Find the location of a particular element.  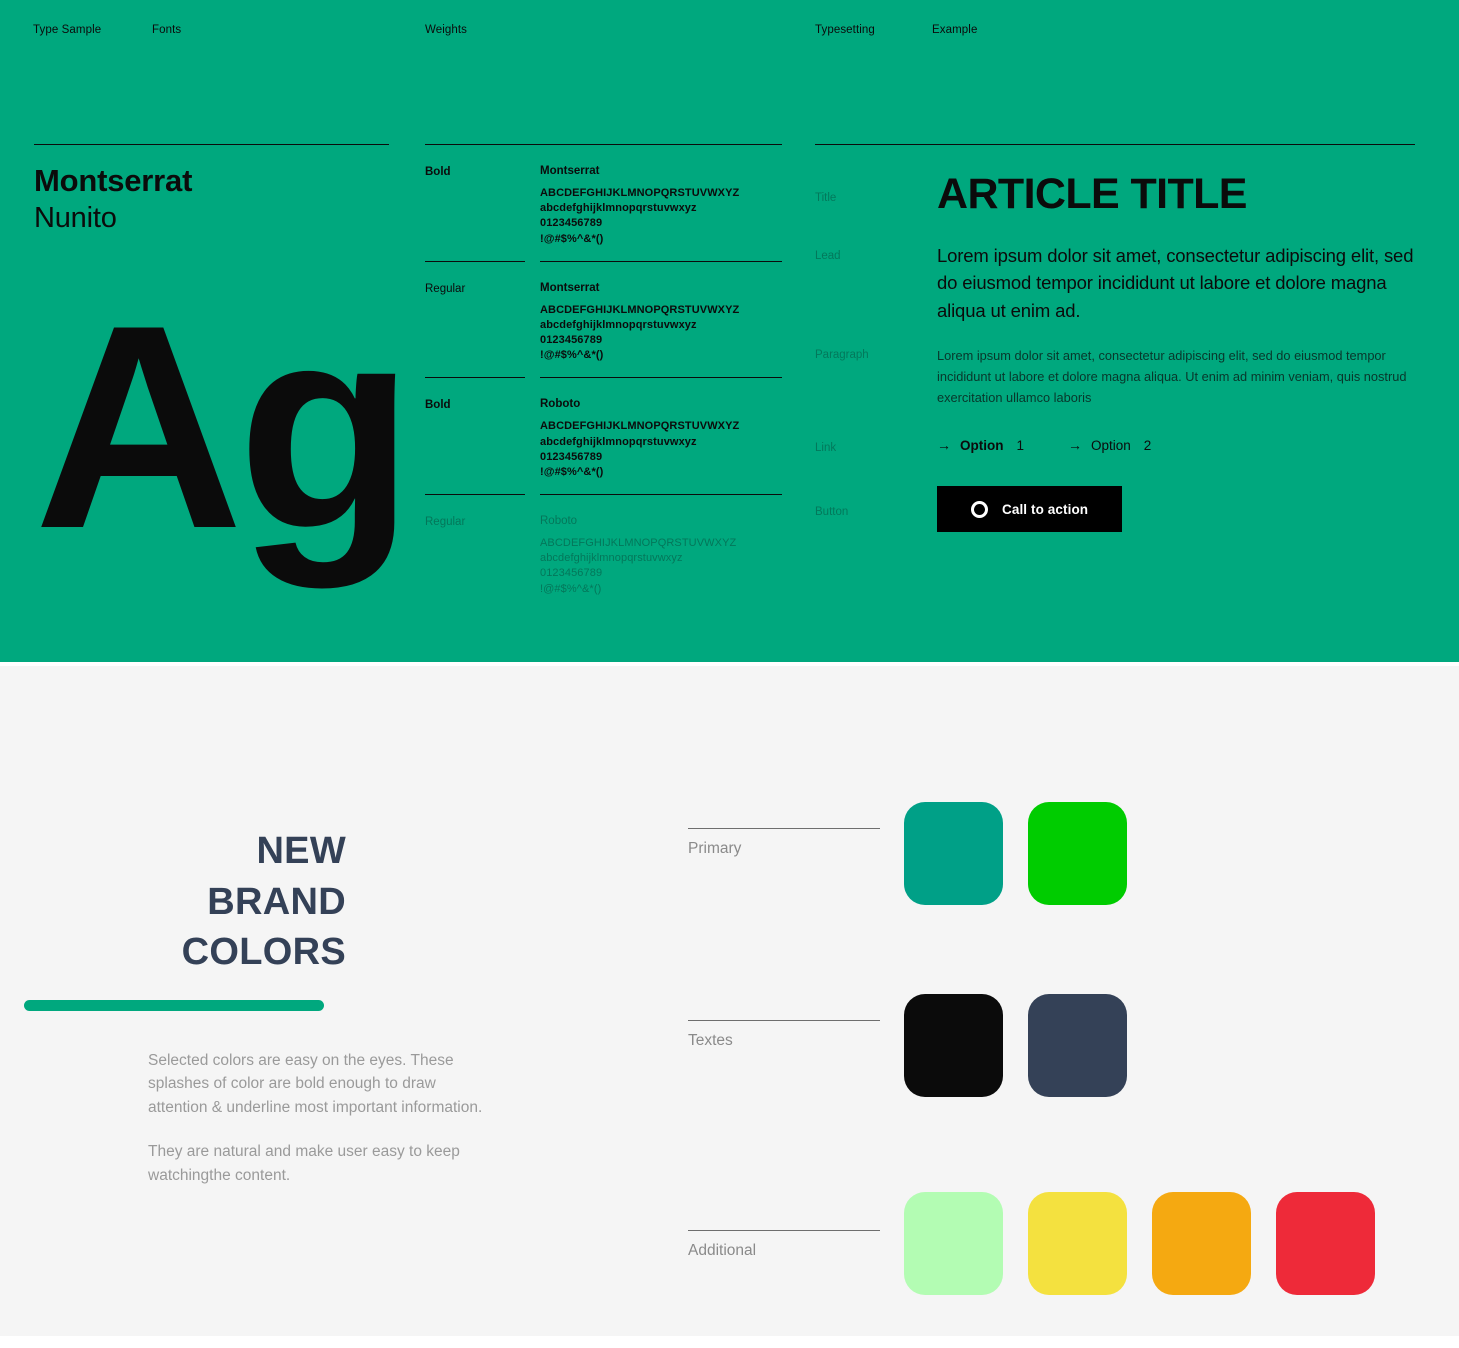

call-to-action-label: Call to action is located at coordinates (1045, 509).